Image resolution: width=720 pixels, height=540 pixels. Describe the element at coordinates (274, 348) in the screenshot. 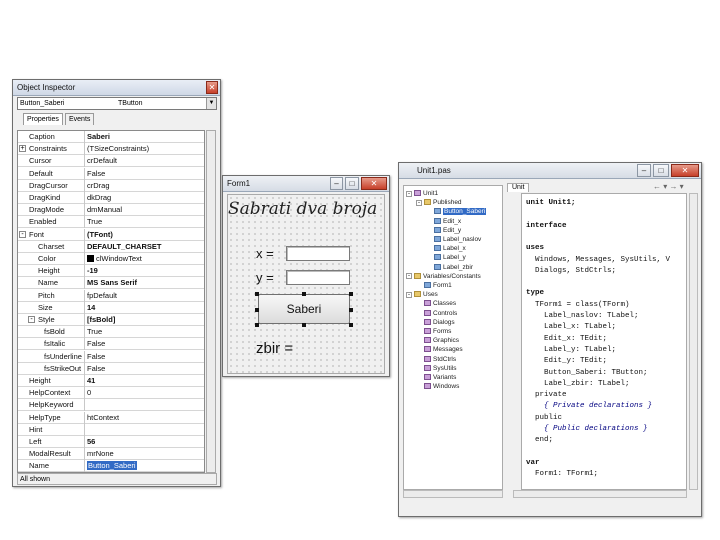

I see `label-zbir: zbir =` at that location.